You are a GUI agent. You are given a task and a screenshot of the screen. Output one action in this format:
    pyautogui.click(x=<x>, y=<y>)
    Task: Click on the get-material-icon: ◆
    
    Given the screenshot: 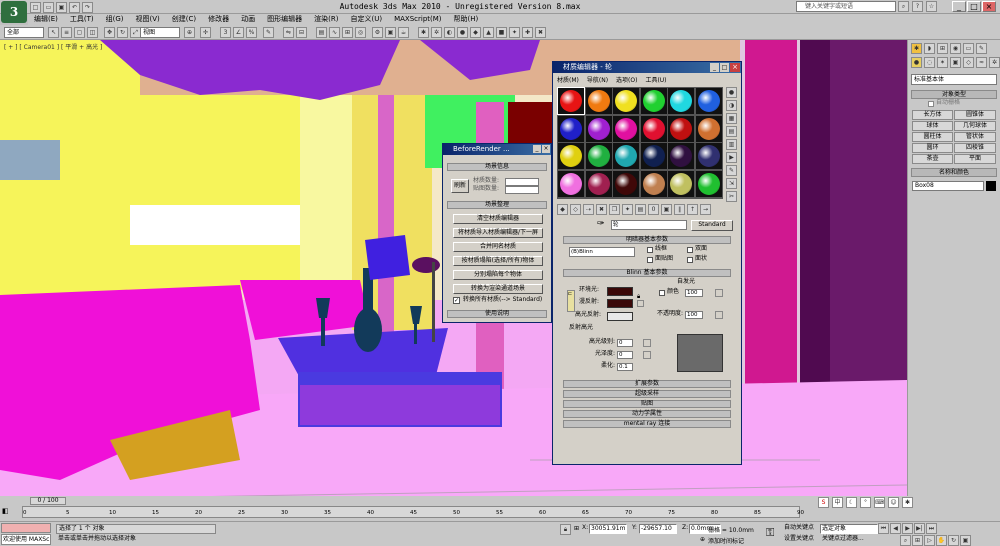 What is the action you would take?
    pyautogui.click(x=562, y=209)
    